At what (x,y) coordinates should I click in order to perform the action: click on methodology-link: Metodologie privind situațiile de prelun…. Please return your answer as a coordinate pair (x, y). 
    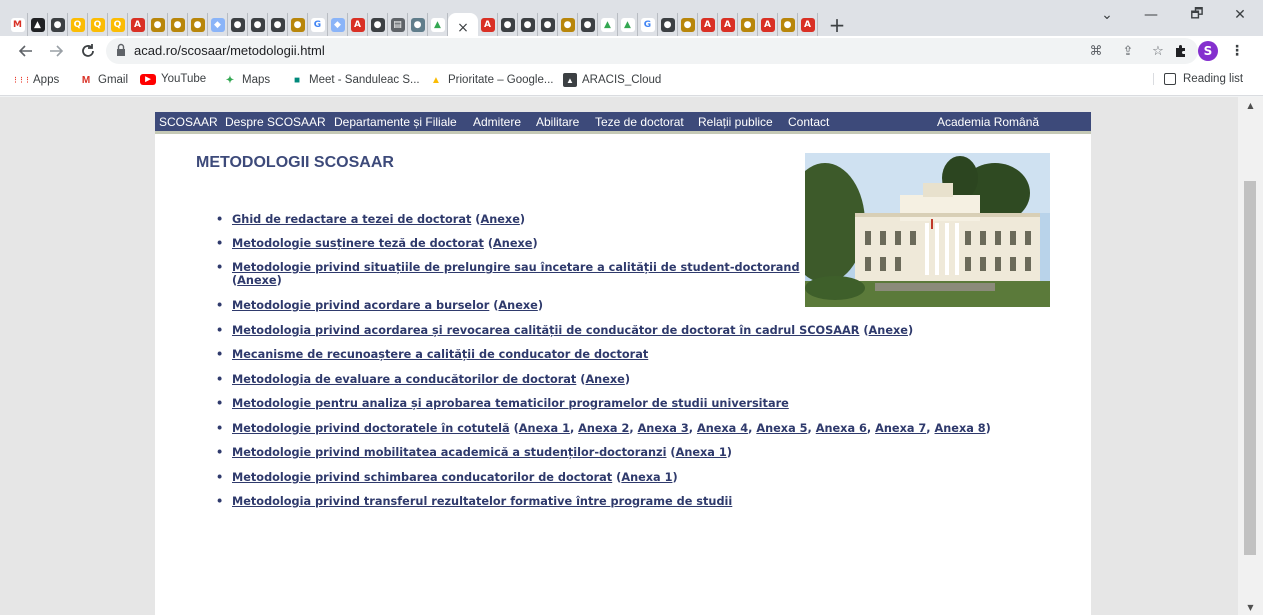
    Looking at the image, I should click on (516, 267).